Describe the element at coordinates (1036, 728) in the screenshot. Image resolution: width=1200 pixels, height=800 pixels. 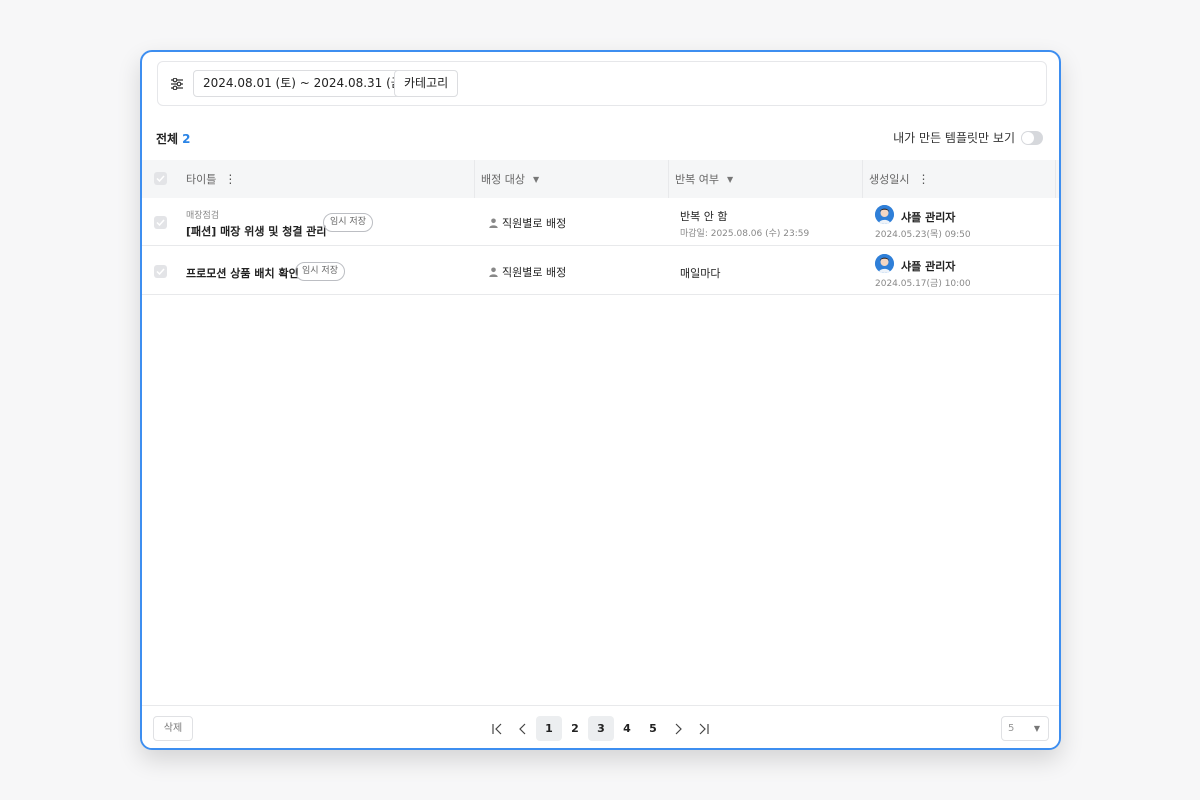
I see `chevron-down-icon: ▼` at that location.